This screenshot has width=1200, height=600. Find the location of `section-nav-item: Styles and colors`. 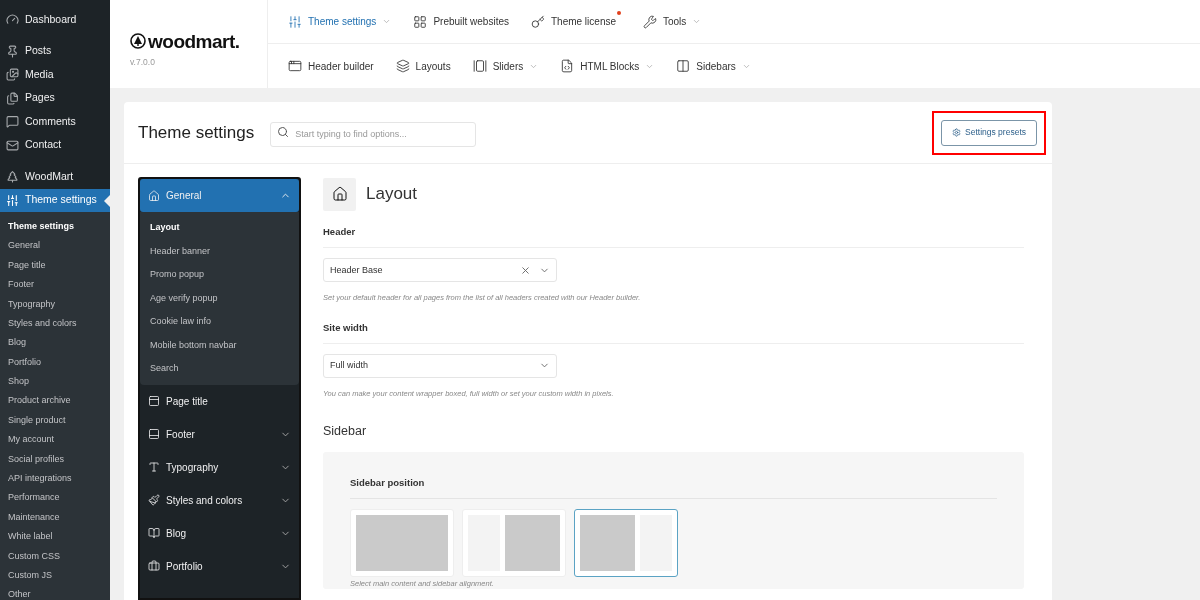

section-nav-item: Styles and colors is located at coordinates (219, 500).